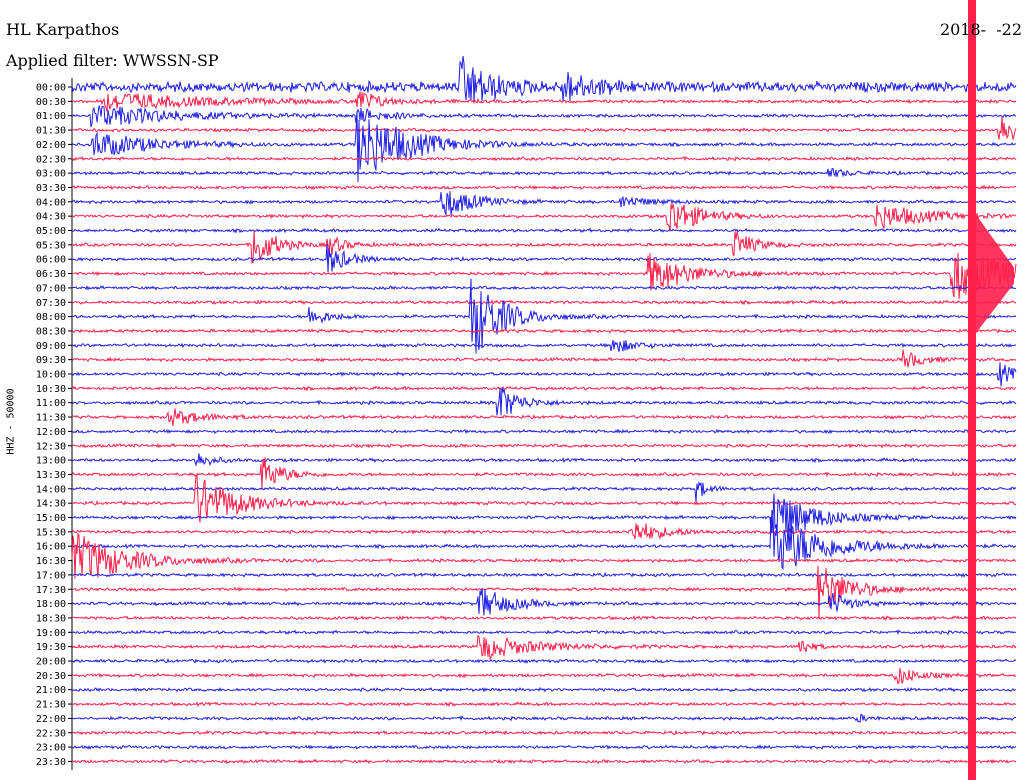 The height and width of the screenshot is (780, 1024). Describe the element at coordinates (51, 733) in the screenshot. I see `time-label: 22:30` at that location.